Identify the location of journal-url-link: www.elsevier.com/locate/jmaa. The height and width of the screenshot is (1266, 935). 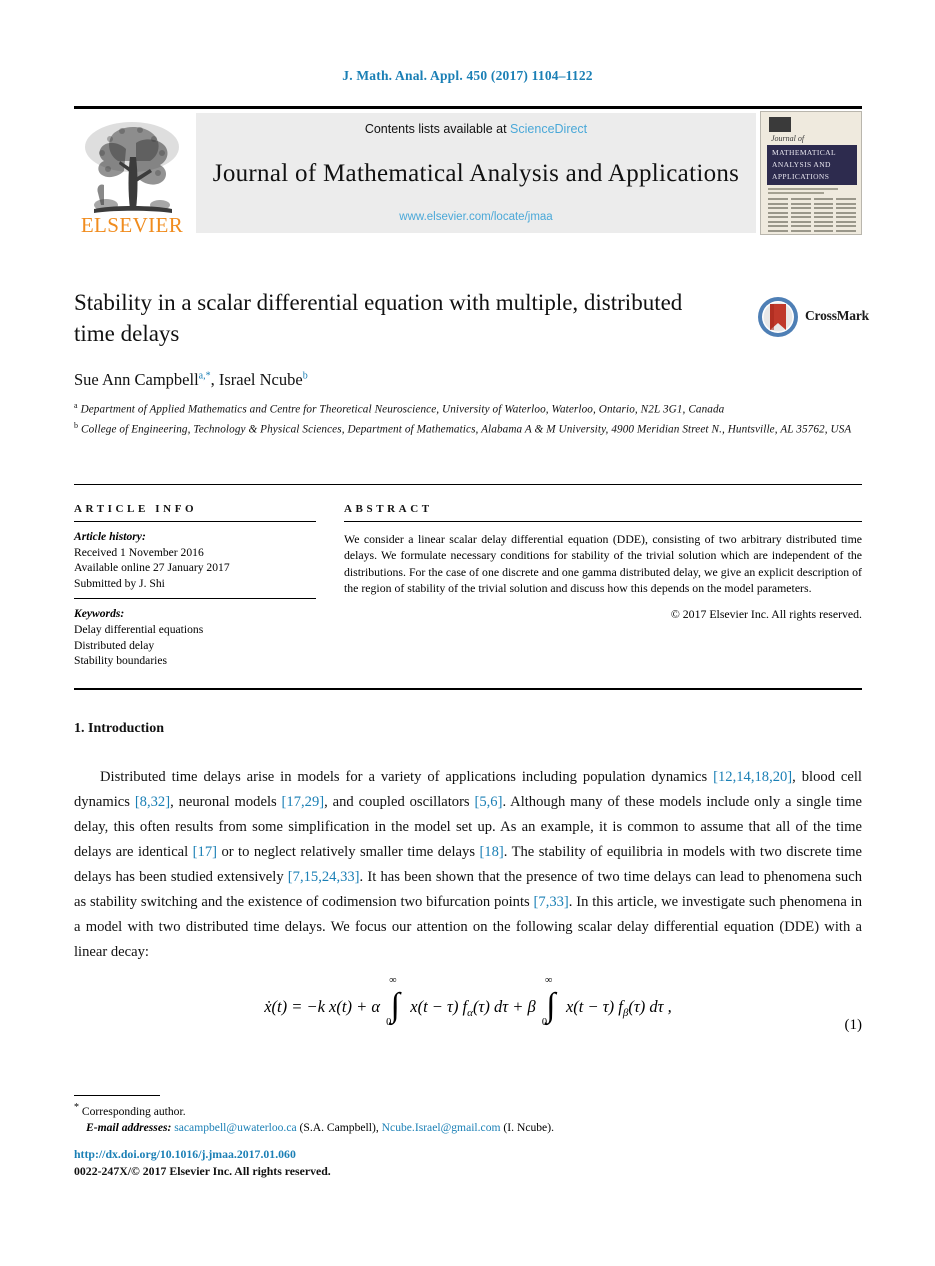
(475, 217).